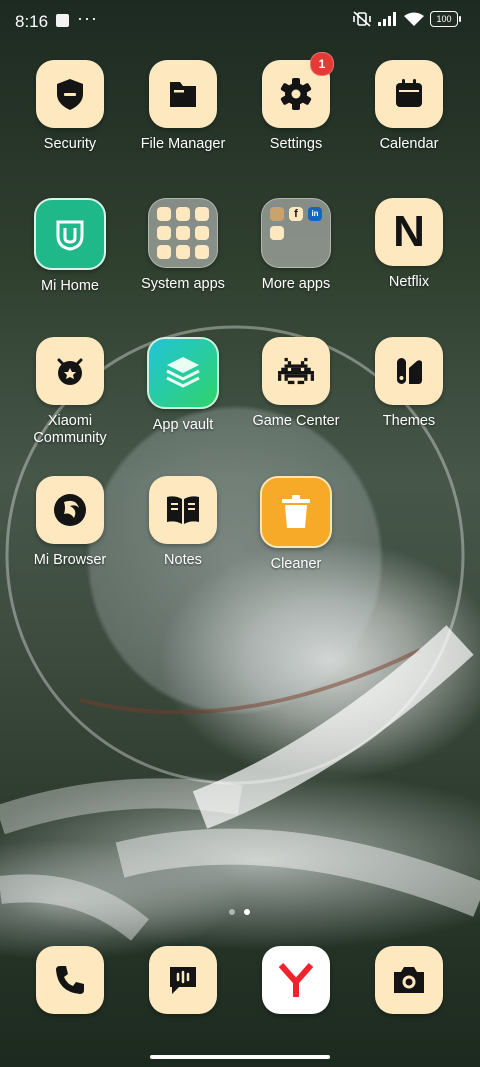  Describe the element at coordinates (183, 560) in the screenshot. I see `app-label: Notes` at that location.